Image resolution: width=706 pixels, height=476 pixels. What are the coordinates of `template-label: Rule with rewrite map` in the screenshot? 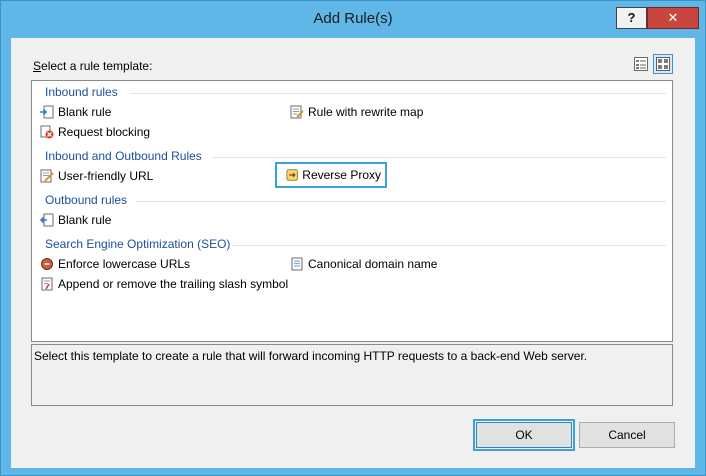 It's located at (366, 112).